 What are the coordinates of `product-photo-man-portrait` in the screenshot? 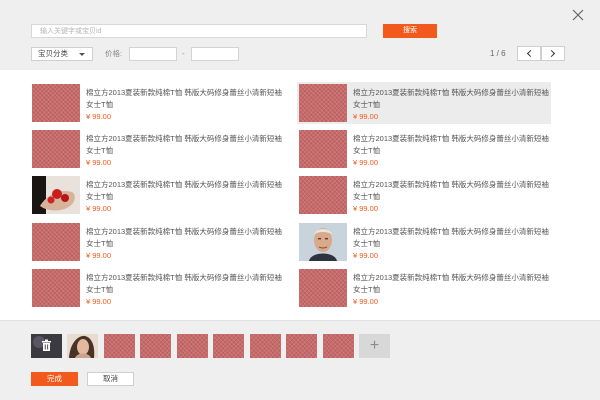 It's located at (323, 242).